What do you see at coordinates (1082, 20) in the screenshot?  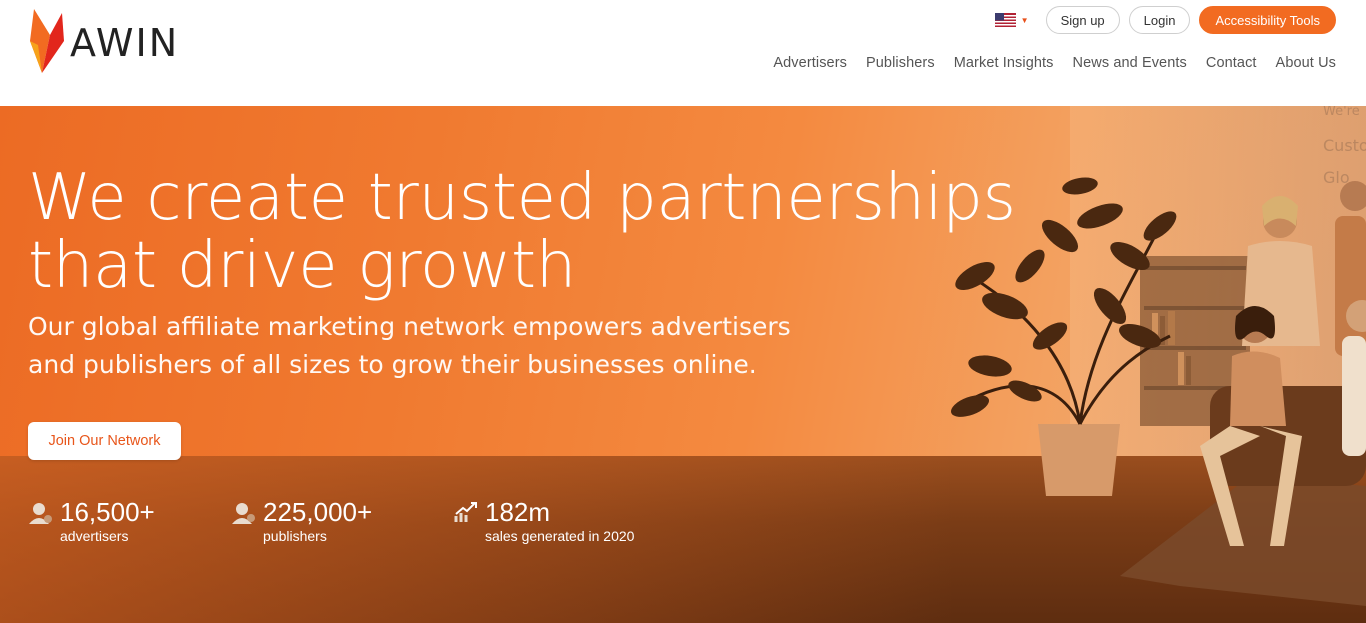 I see `signup-button: Sign up` at bounding box center [1082, 20].